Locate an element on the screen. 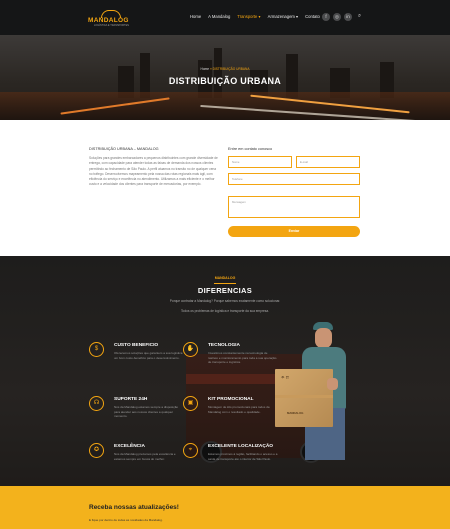  email-field: E-mail is located at coordinates (328, 162).